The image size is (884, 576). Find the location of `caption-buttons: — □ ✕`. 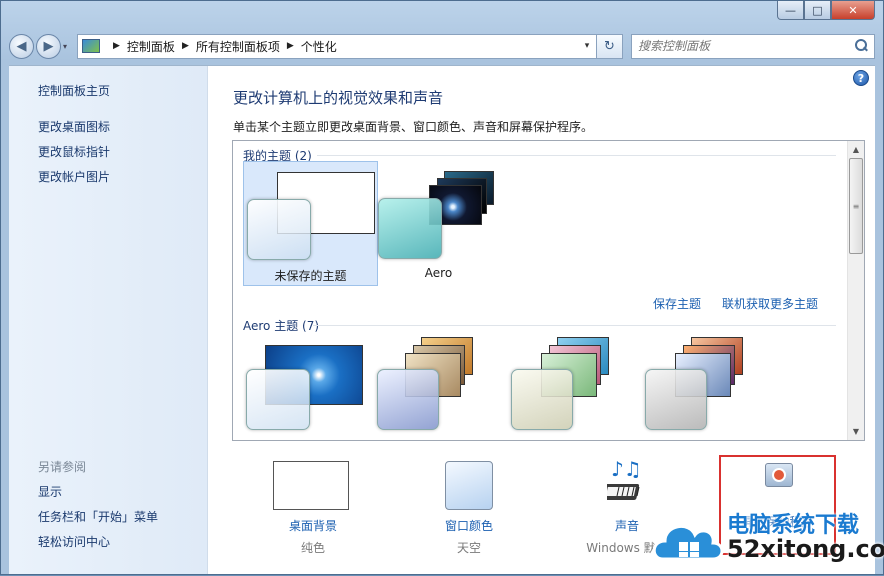

caption-buttons: — □ ✕ is located at coordinates (826, 10).